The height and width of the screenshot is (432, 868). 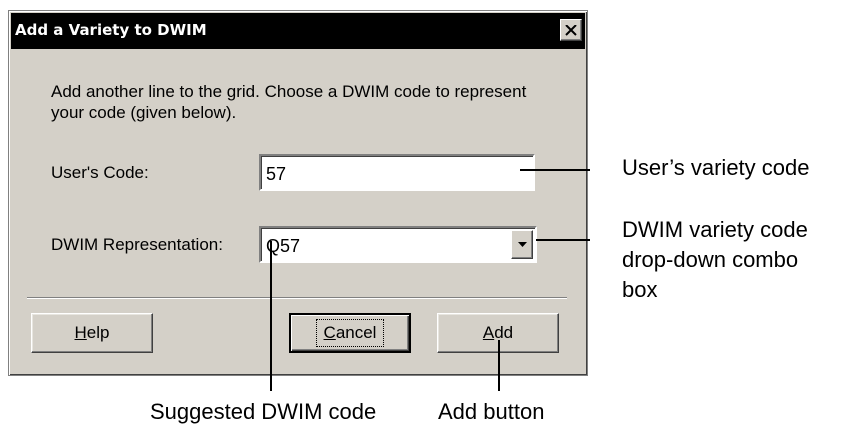 I want to click on annotation-dwim-line1: DWIM variety code, so click(x=715, y=229).